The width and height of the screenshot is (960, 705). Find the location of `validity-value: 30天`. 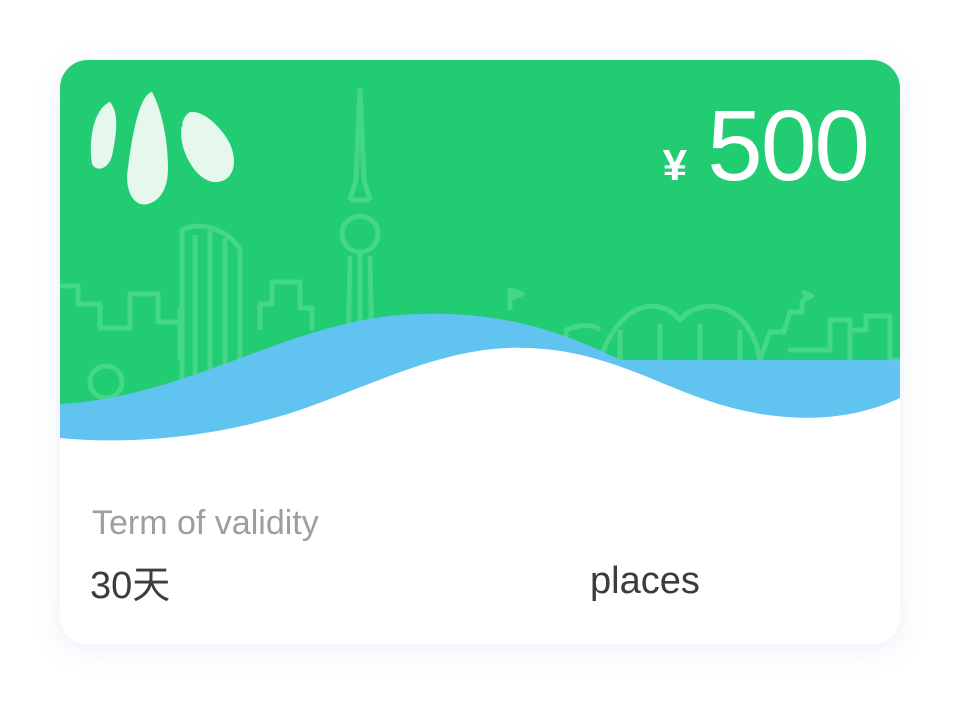

validity-value: 30天 is located at coordinates (130, 586).